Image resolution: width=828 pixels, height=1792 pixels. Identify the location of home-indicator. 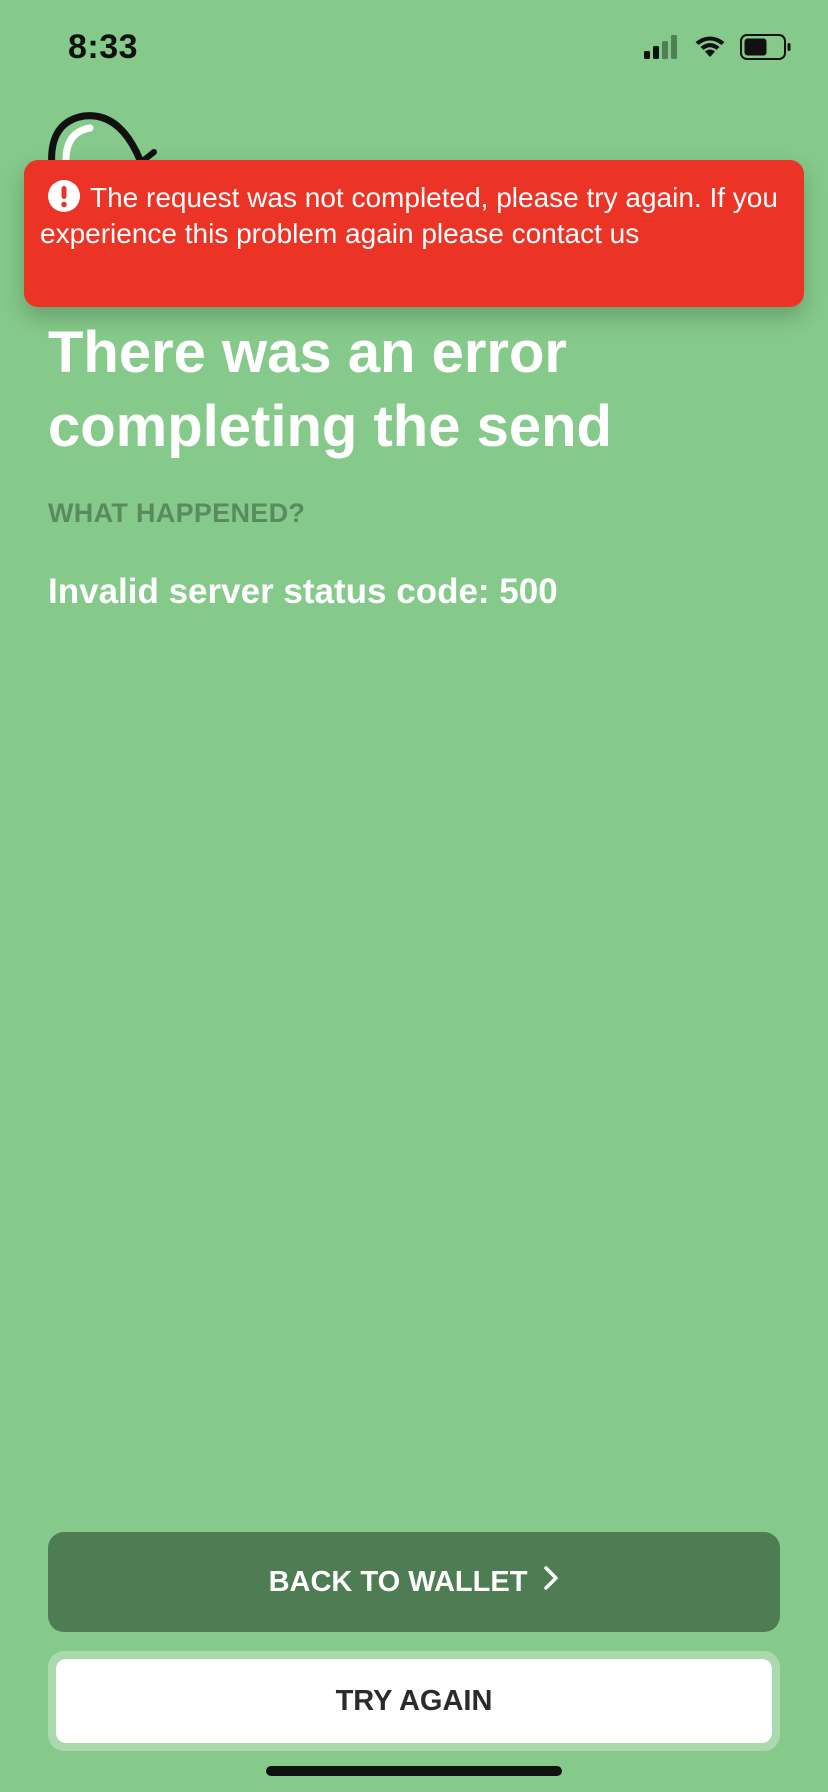
(414, 1771).